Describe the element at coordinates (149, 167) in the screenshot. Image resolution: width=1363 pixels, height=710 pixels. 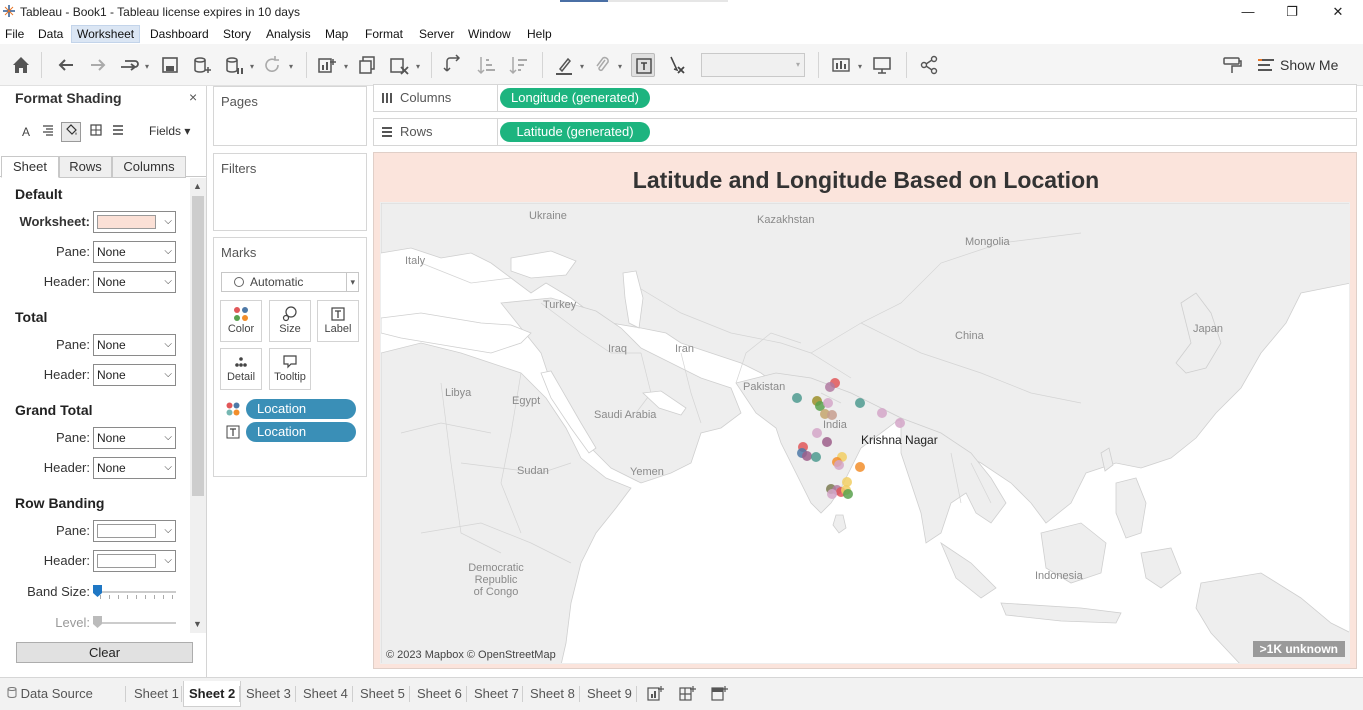
I see `tab-columns: Columns` at that location.